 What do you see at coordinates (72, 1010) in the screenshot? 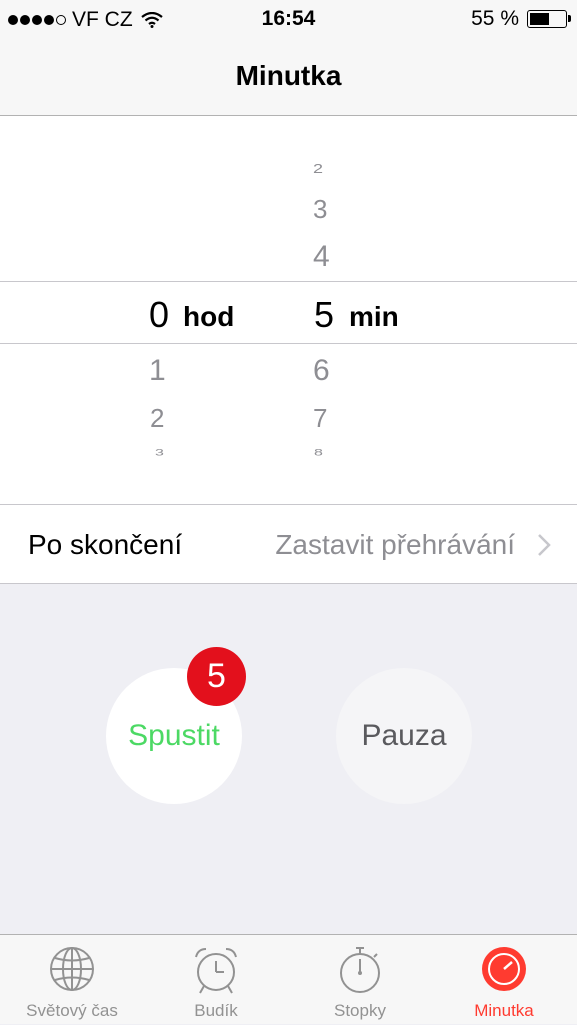
I see `tab-label: Světový čas` at bounding box center [72, 1010].